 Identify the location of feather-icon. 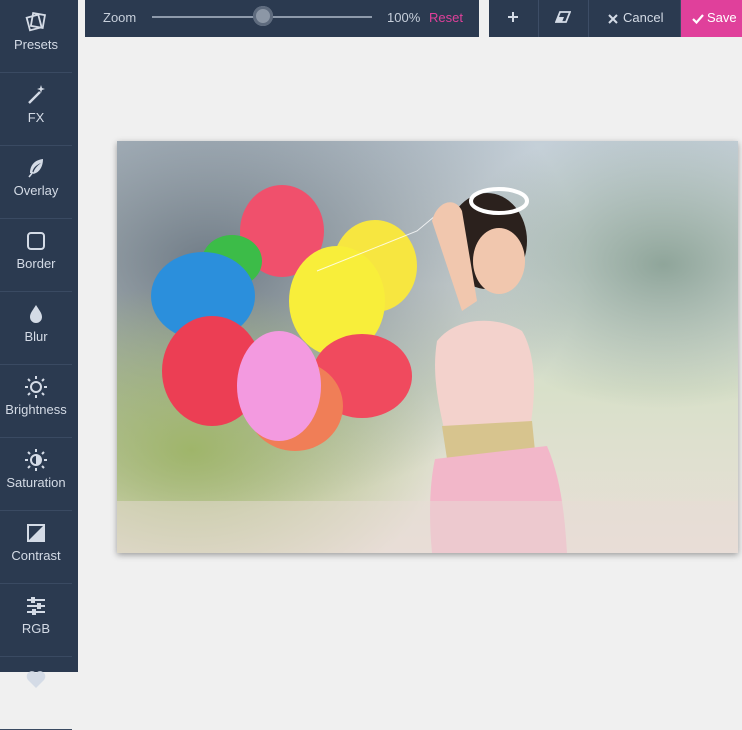
(36, 168).